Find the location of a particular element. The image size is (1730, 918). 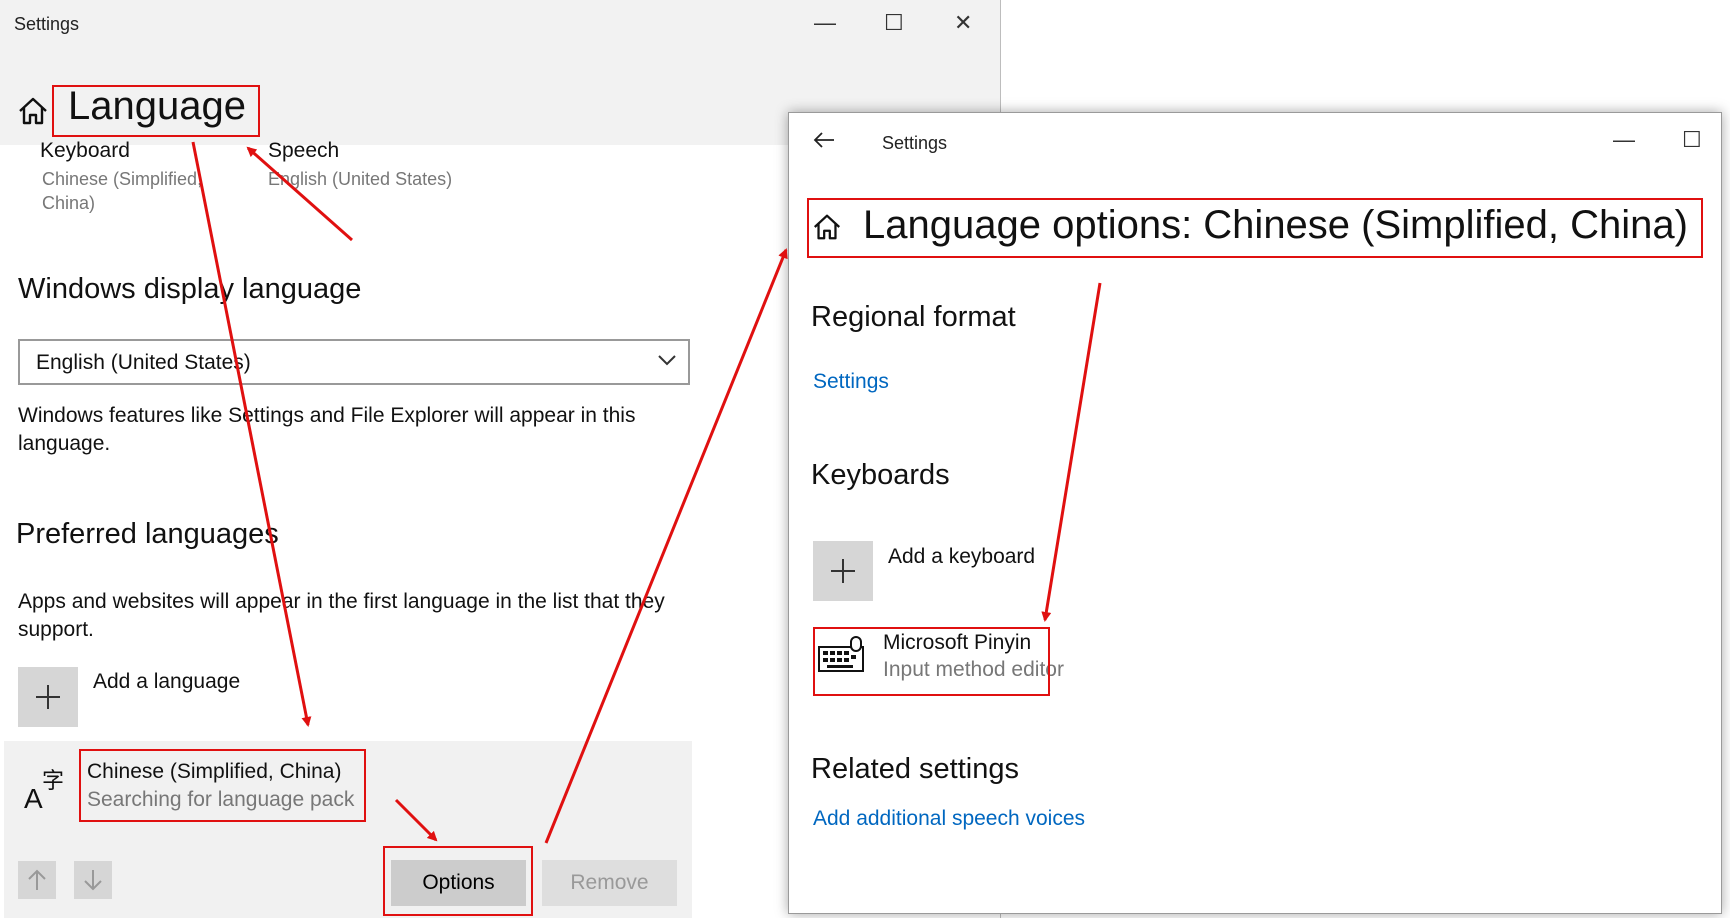

add-keyboard-button is located at coordinates (843, 571).